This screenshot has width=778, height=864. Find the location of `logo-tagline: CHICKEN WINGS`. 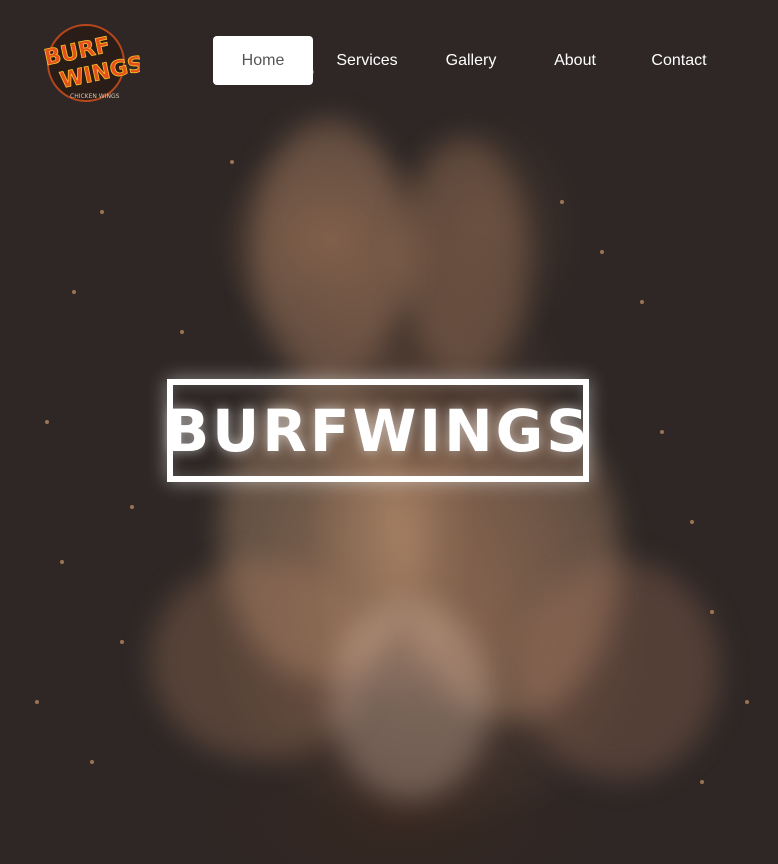

logo-tagline: CHICKEN WINGS is located at coordinates (95, 96).